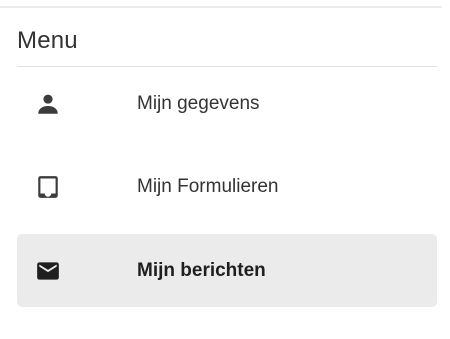 Image resolution: width=450 pixels, height=339 pixels. I want to click on menu-title: Menu, so click(47, 40).